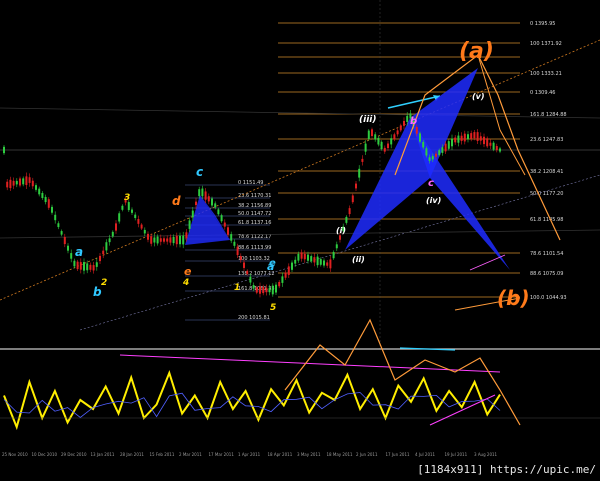 This screenshot has width=600, height=481. I want to click on fib-label: 100.0 1044.93, so click(548, 298).